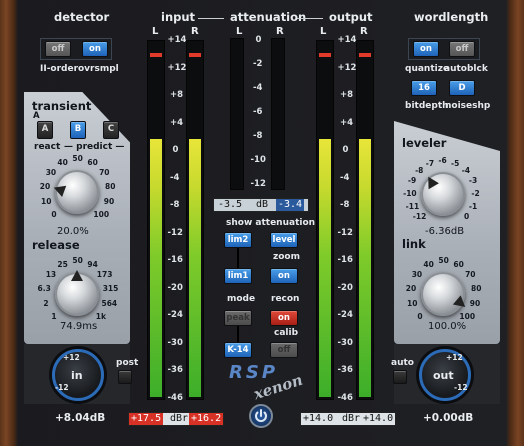  I want to click on noiseshp-label: noiseshp, so click(468, 106).